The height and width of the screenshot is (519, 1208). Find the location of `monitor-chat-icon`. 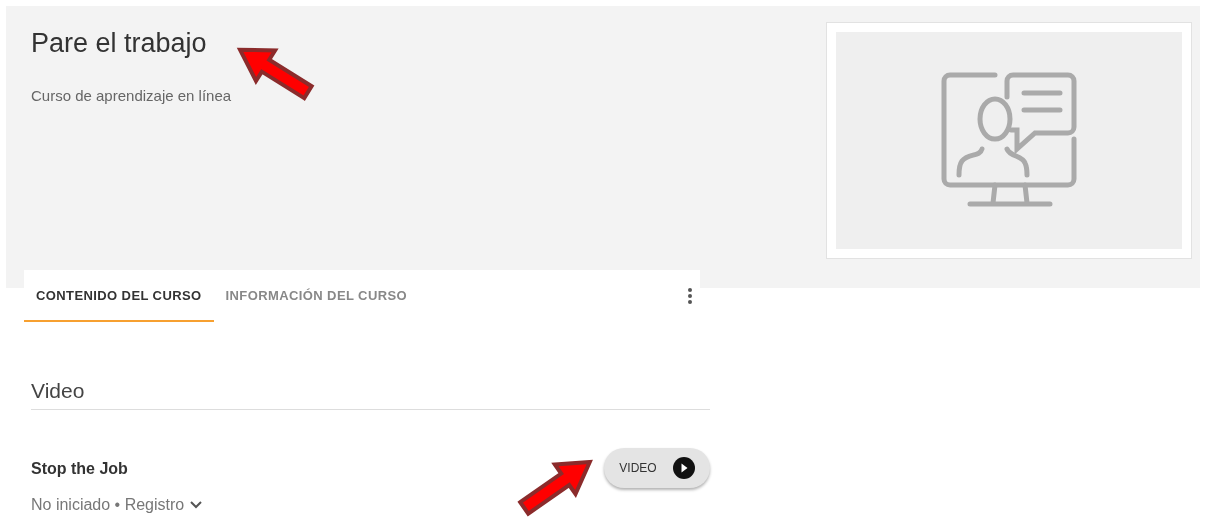

monitor-chat-icon is located at coordinates (1009, 140).